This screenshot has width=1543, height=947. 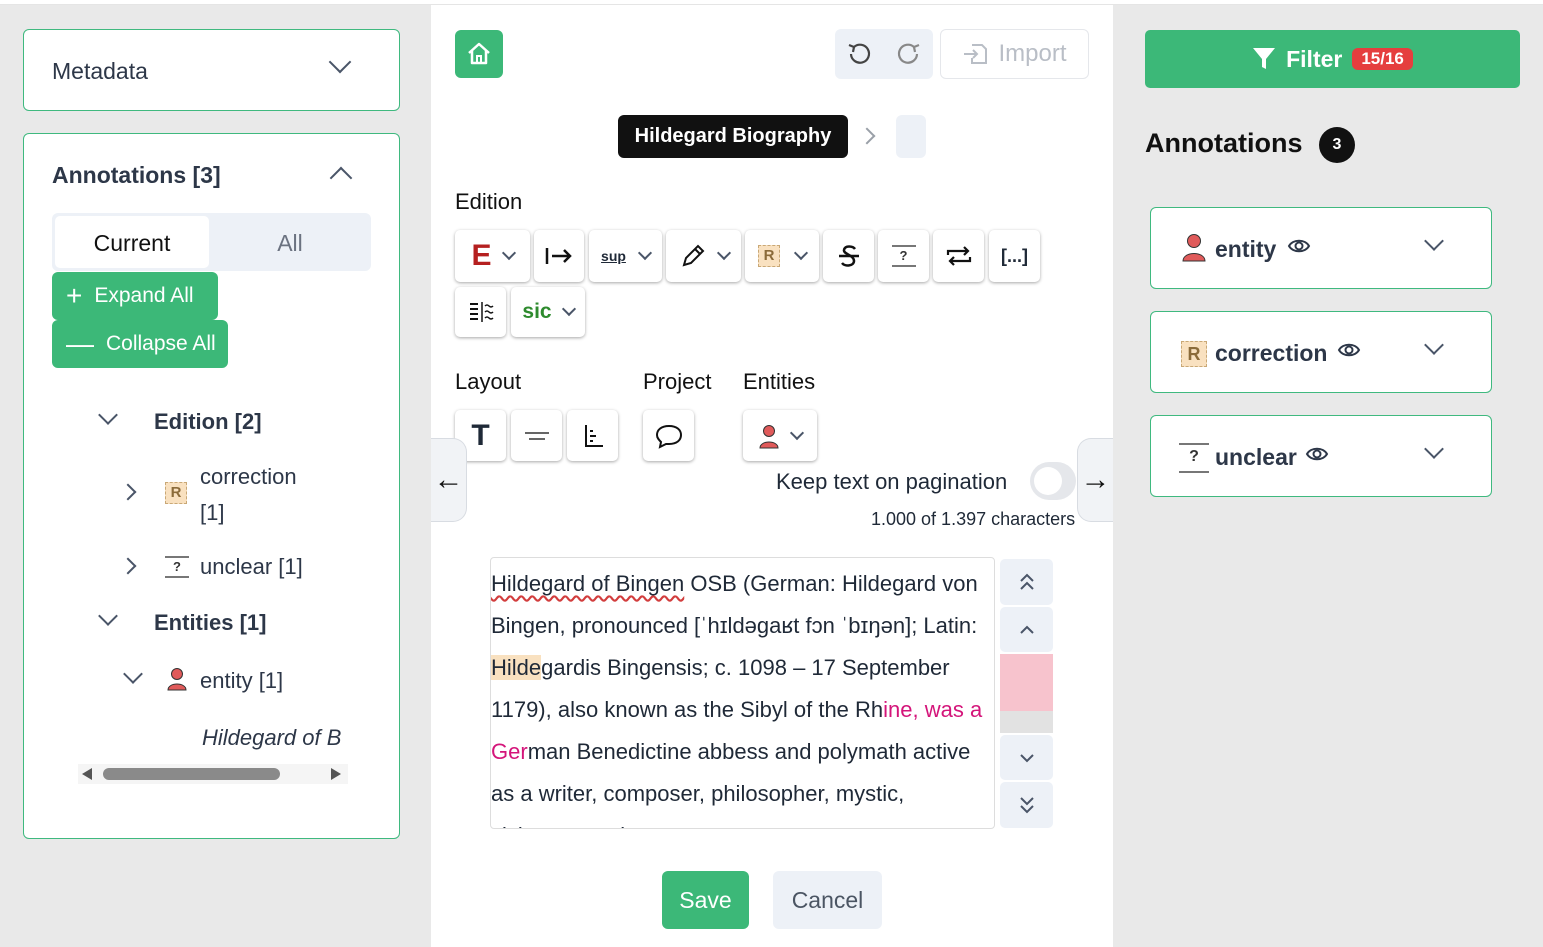 What do you see at coordinates (492, 256) in the screenshot?
I see `tool-expansion-dropdown: E` at bounding box center [492, 256].